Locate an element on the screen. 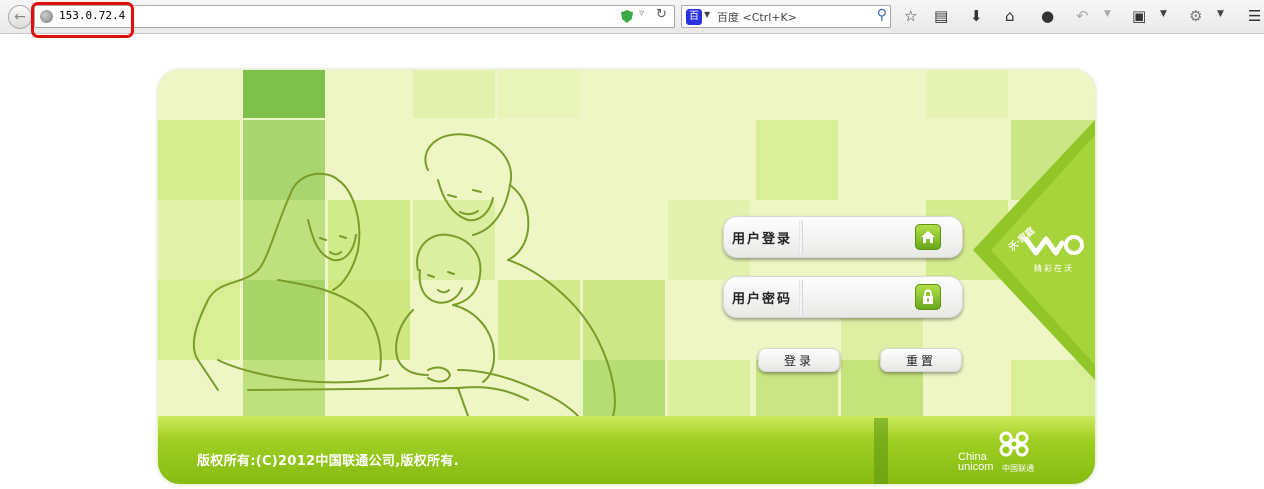  shield-icon is located at coordinates (627, 16).